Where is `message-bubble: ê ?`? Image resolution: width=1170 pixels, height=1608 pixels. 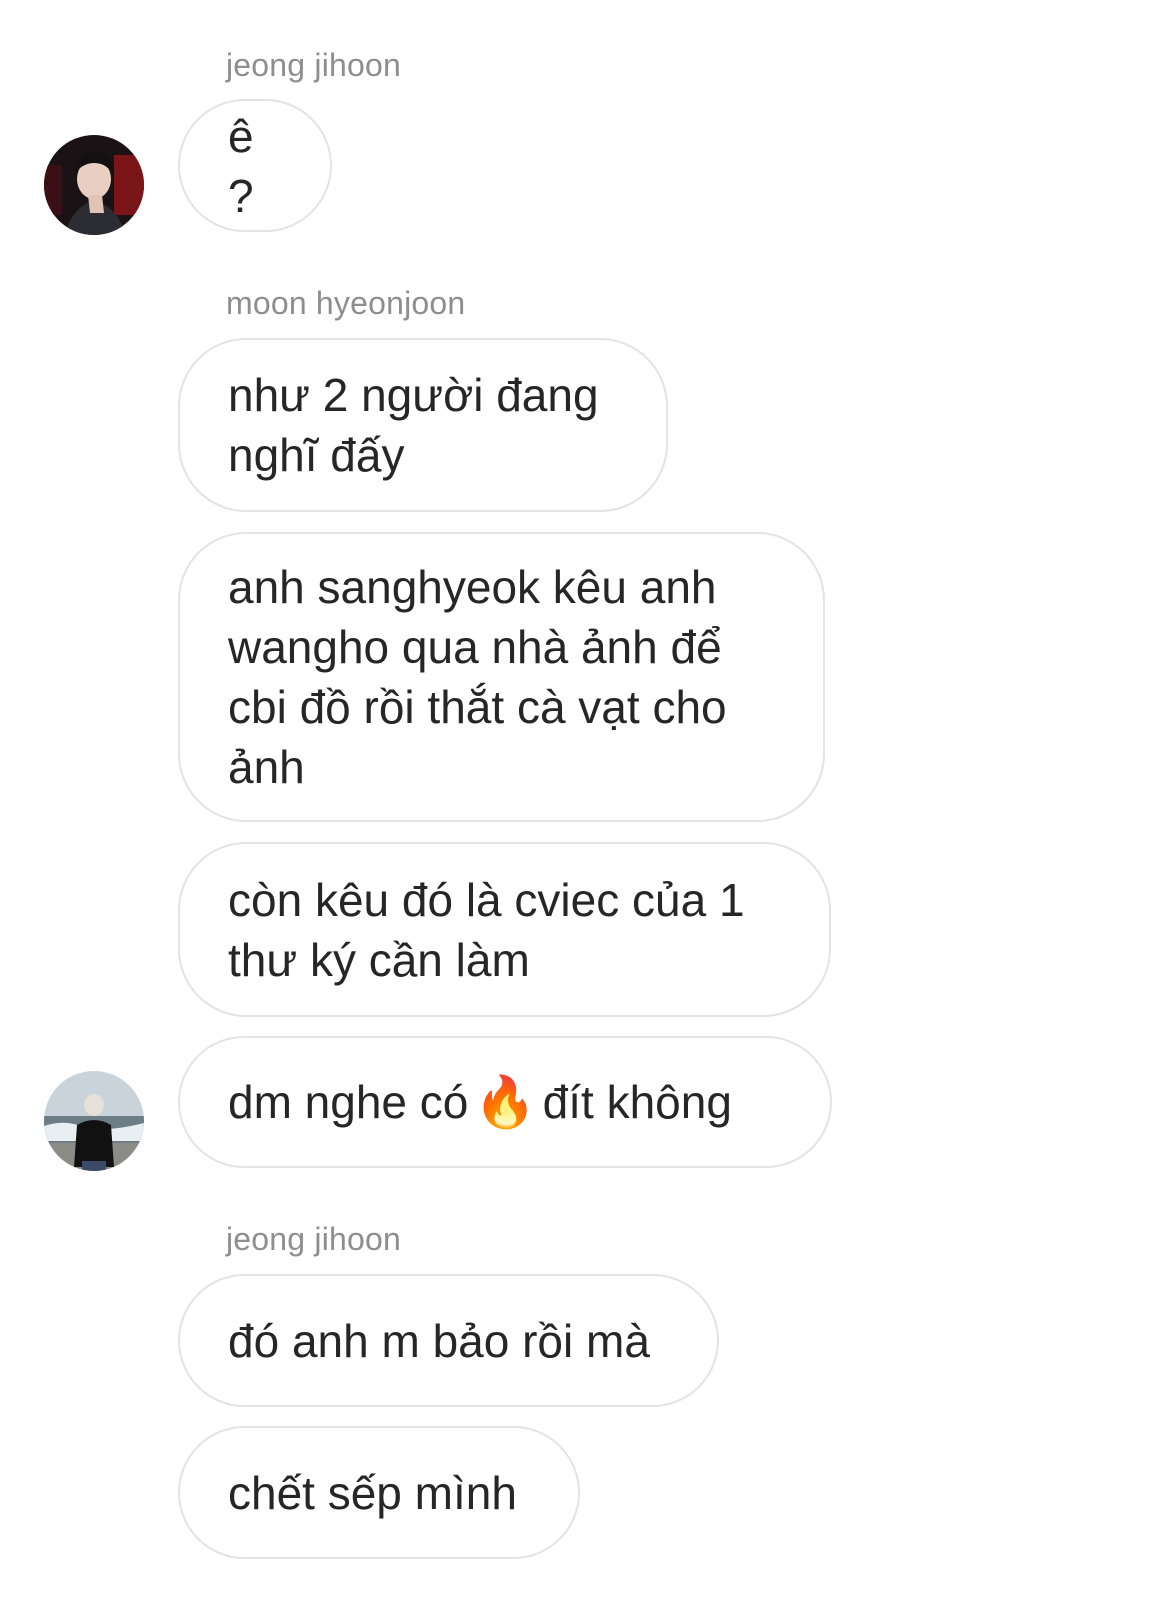
message-bubble: ê ? is located at coordinates (255, 165).